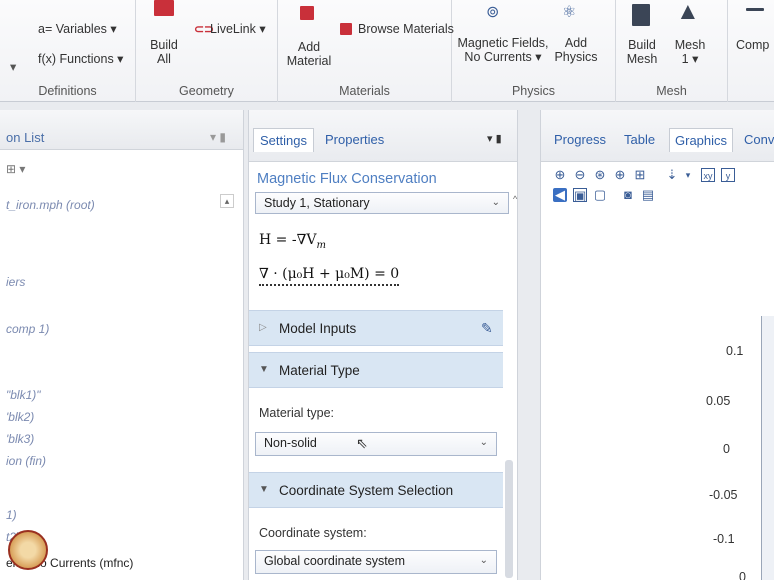 The height and width of the screenshot is (580, 774). What do you see at coordinates (580, 175) in the screenshot?
I see `zoom-out-icon: ⊖` at bounding box center [580, 175].